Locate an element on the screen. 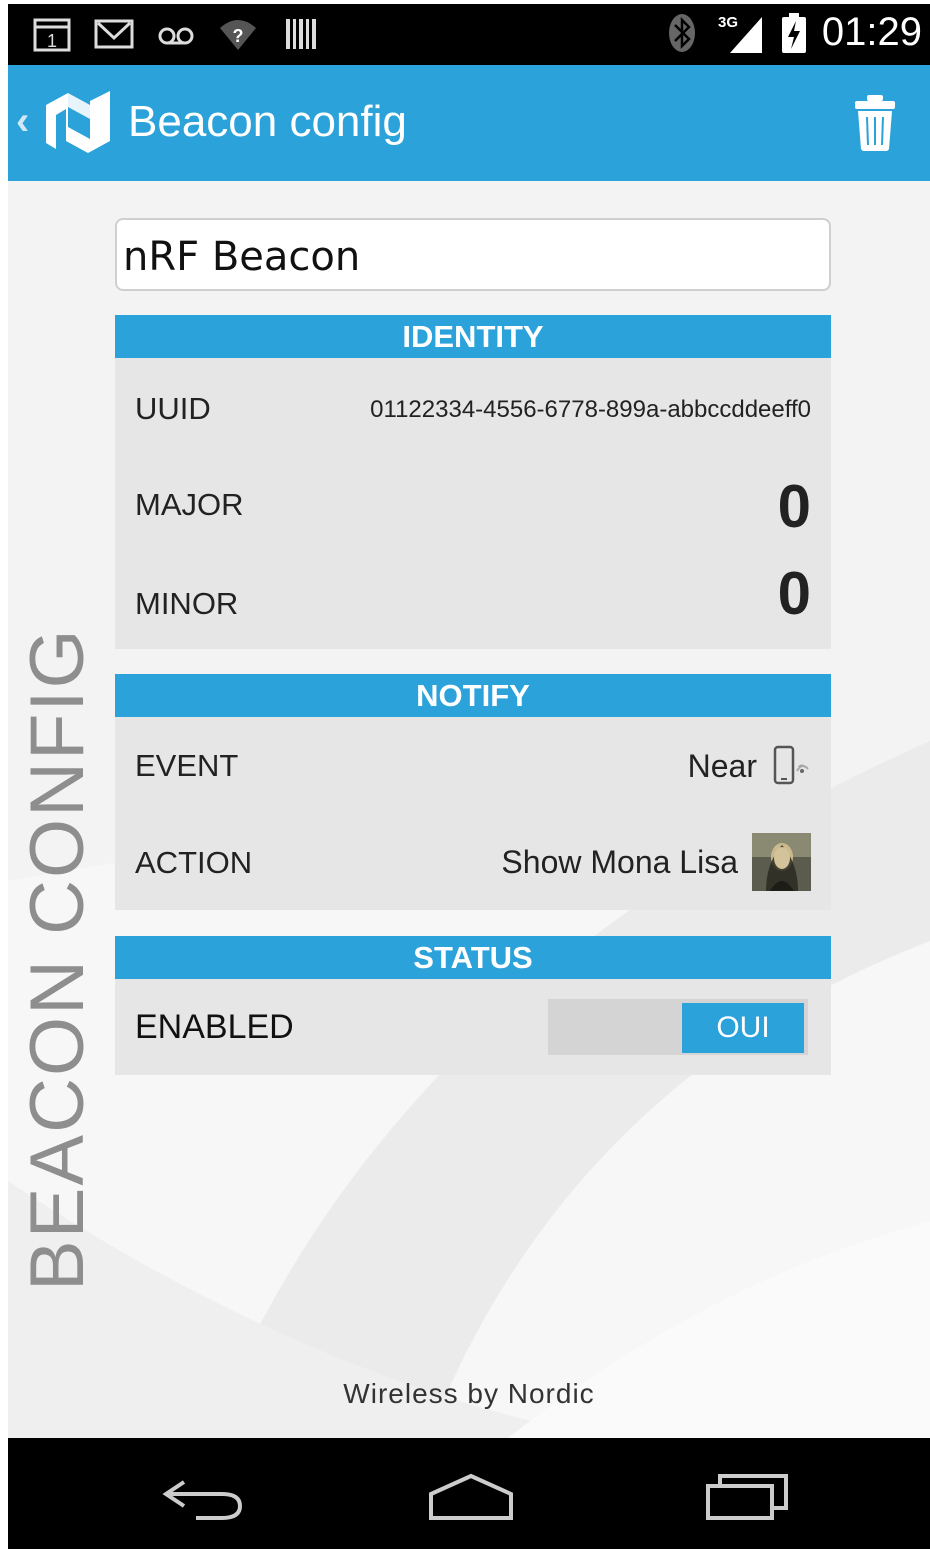  clock: 01:29 is located at coordinates (871, 32).